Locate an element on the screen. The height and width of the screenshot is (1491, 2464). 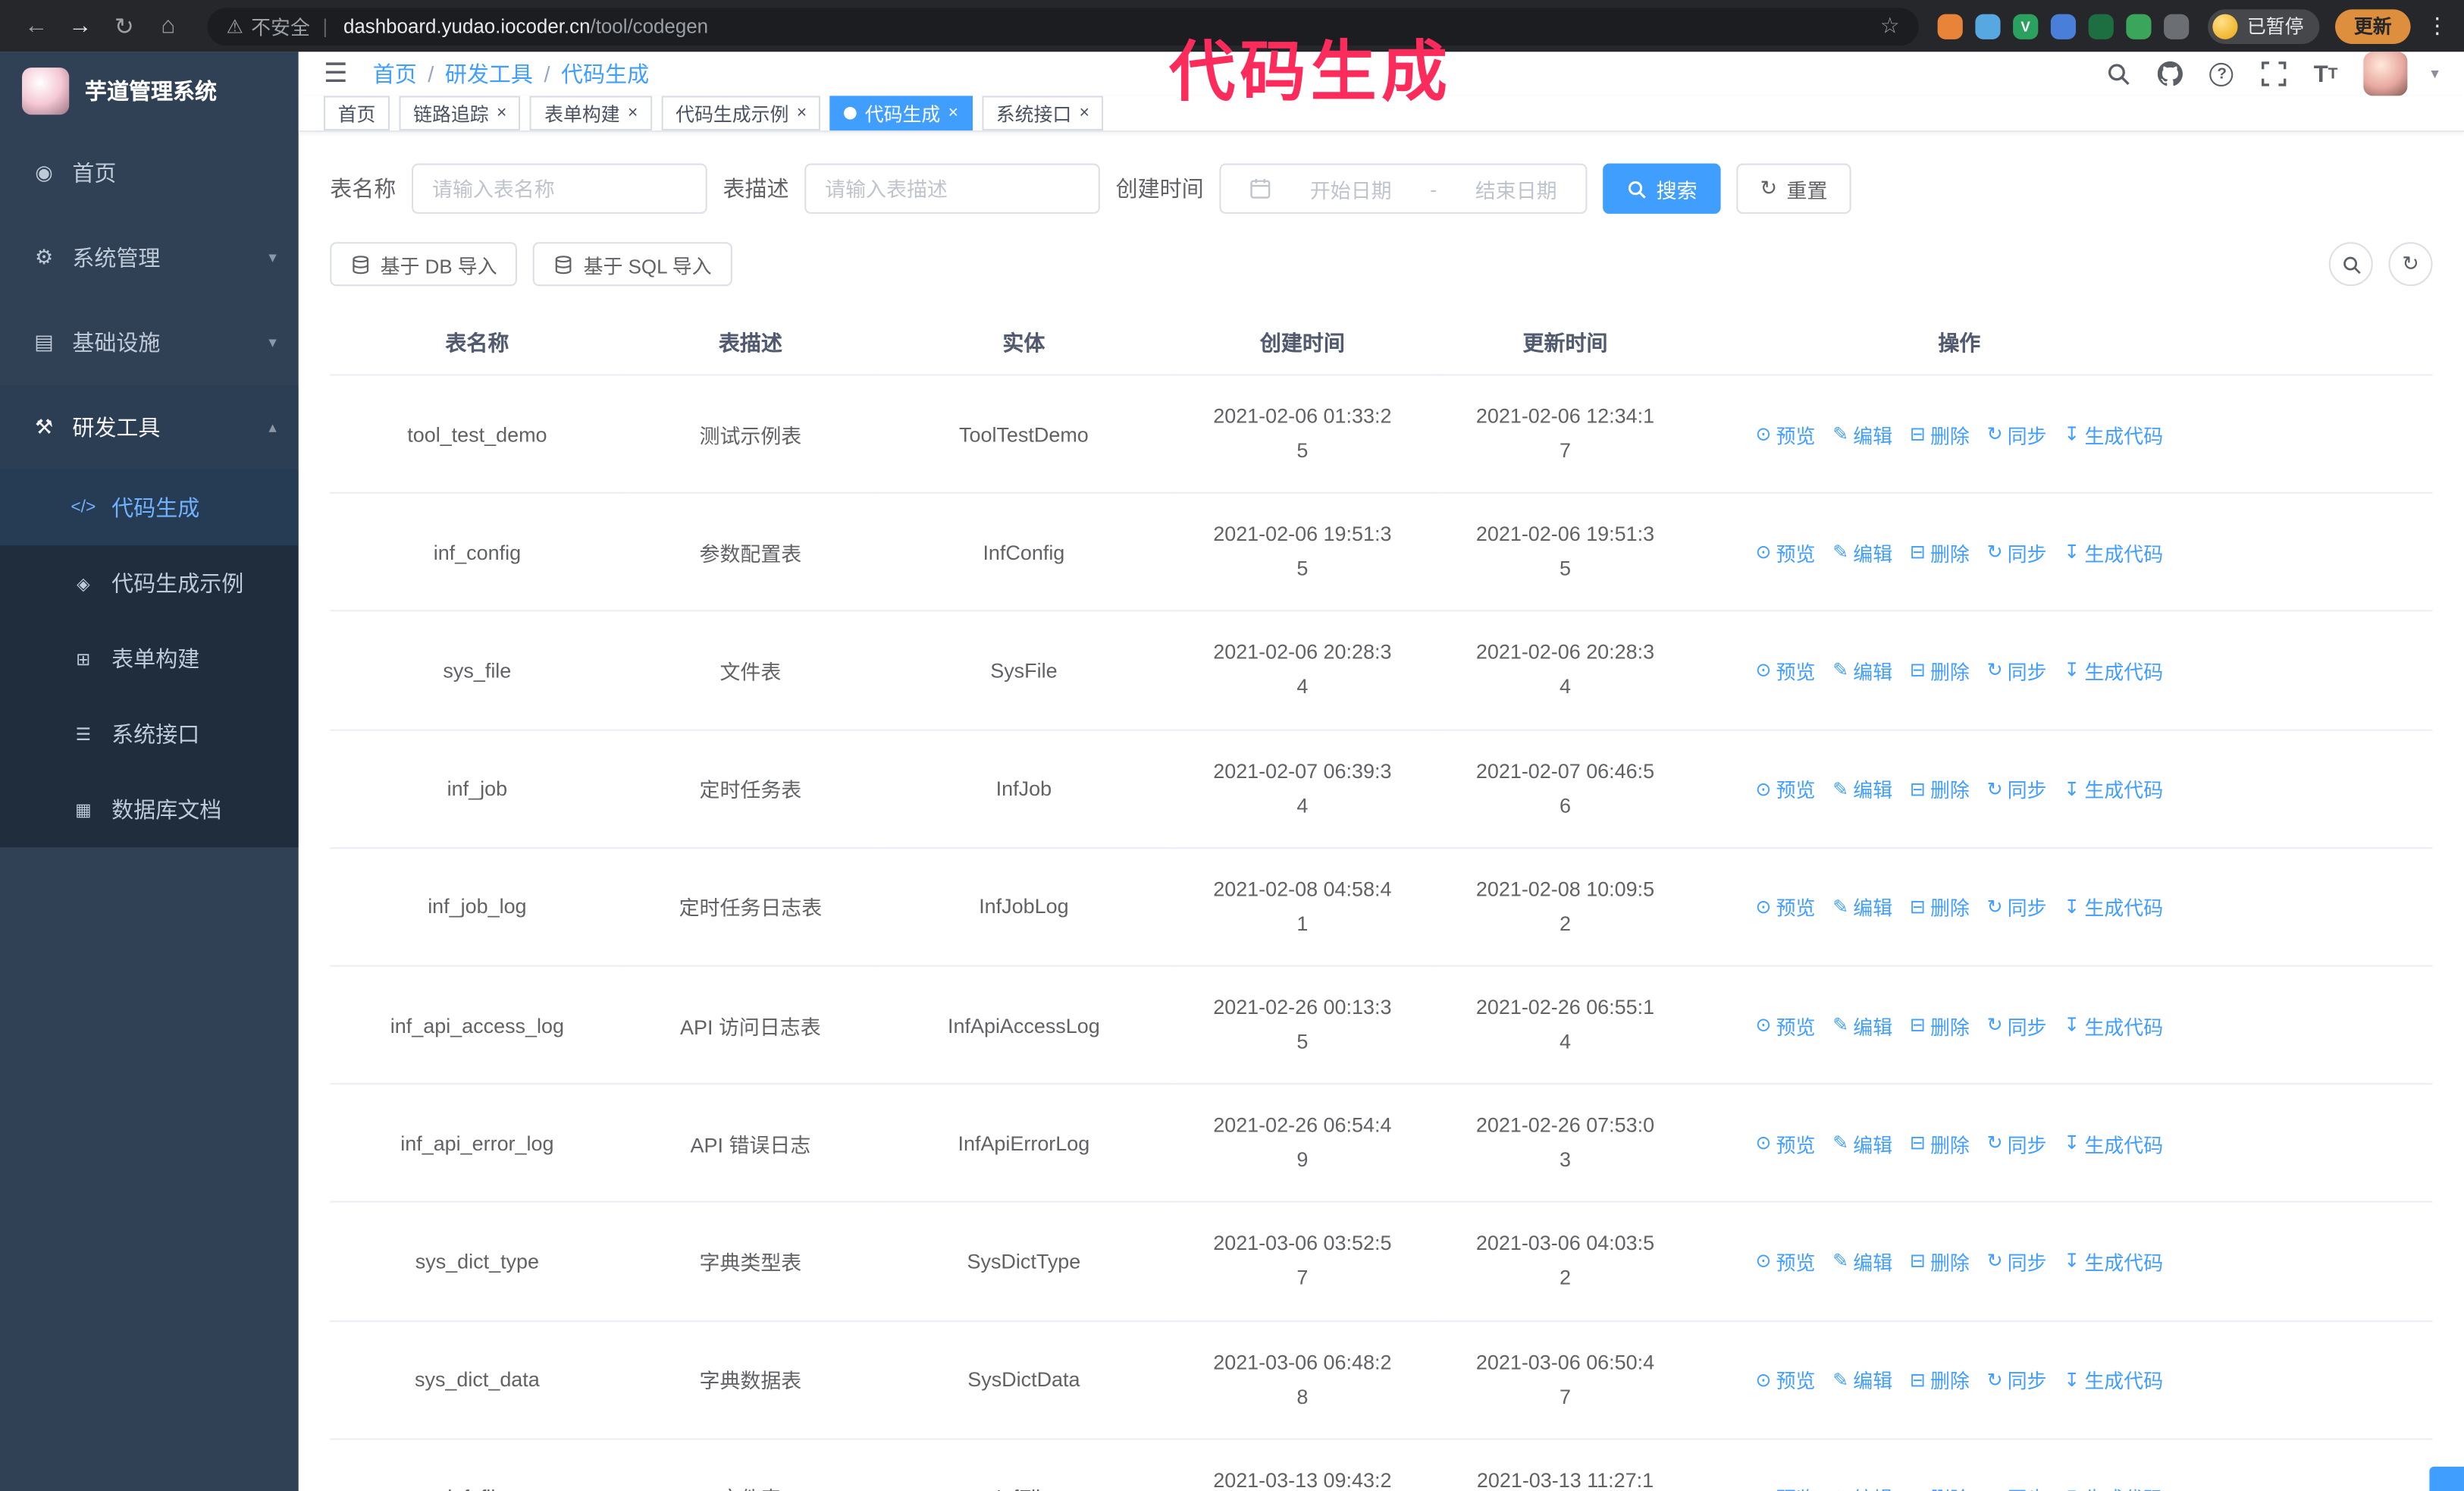
import-sql-button: 基于 SQL 导入 is located at coordinates (632, 264).